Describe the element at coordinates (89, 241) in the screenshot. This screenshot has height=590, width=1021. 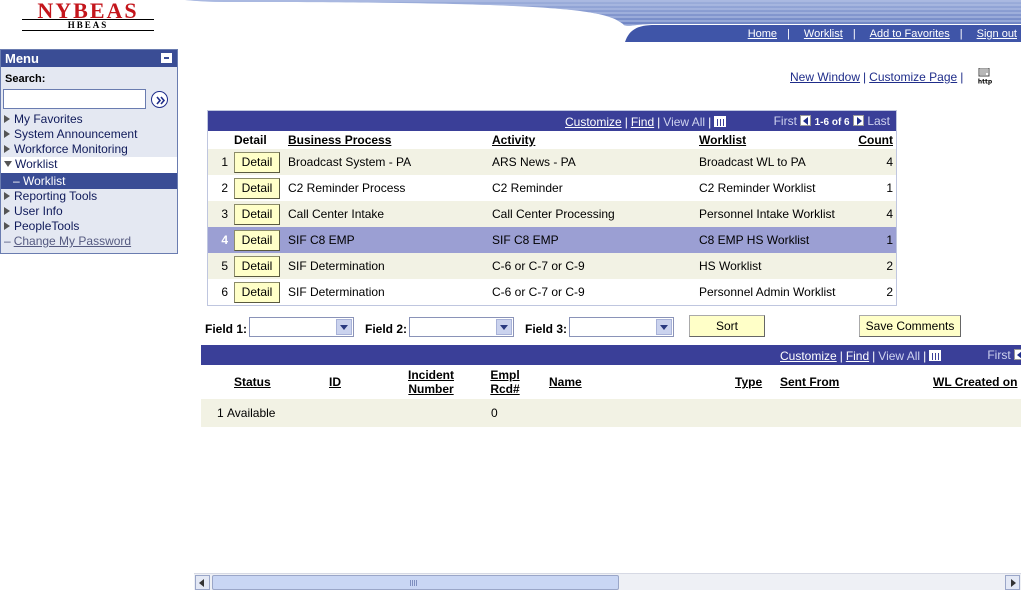
I see `menu-item-change-password: – Change My Password` at that location.